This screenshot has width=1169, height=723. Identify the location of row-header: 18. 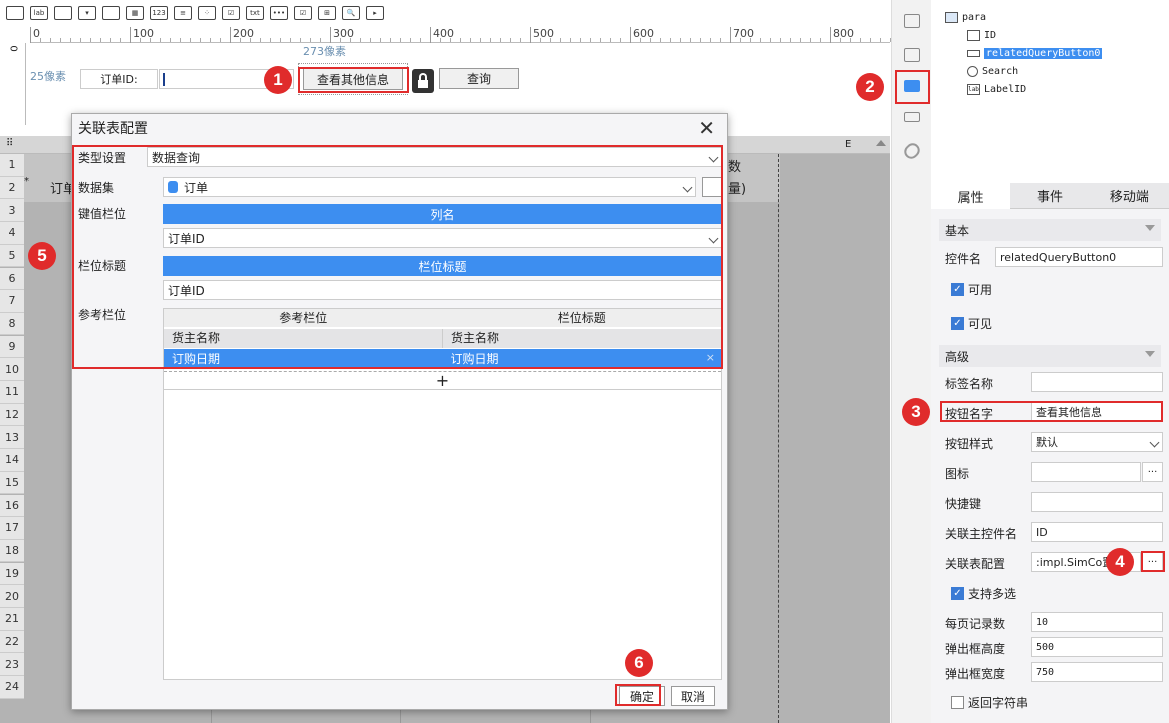
(12, 551).